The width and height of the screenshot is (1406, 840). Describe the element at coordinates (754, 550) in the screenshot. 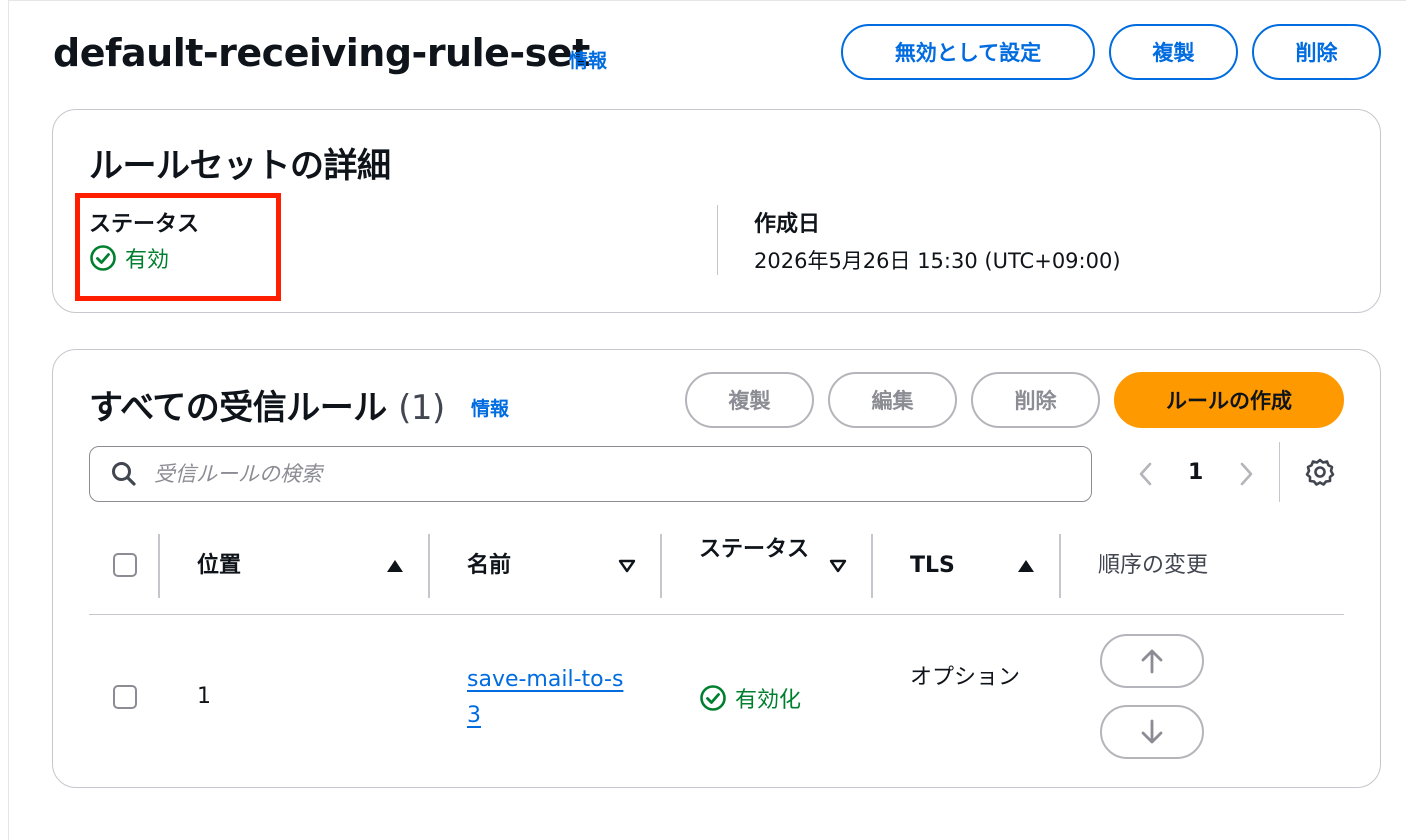

I see `column-header-status: ステータス` at that location.